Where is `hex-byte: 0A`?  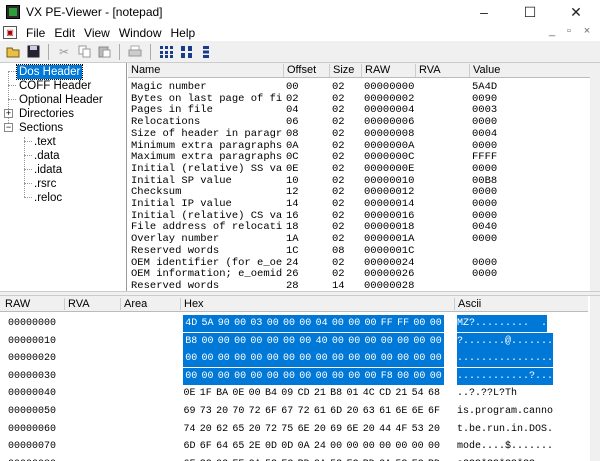 hex-byte: 0A is located at coordinates (303, 446).